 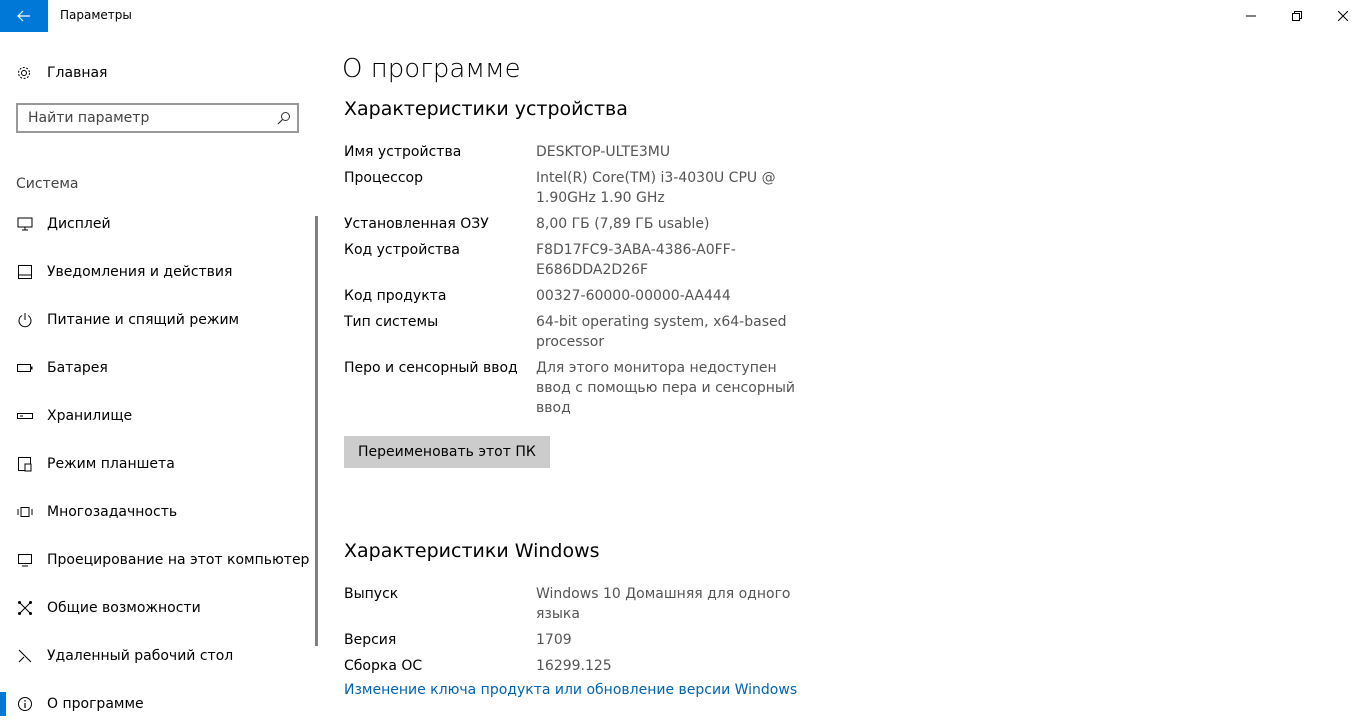 What do you see at coordinates (623, 224) in the screenshot?
I see `spec-value: 8,00 ГБ (7,89 ГБ usable)` at bounding box center [623, 224].